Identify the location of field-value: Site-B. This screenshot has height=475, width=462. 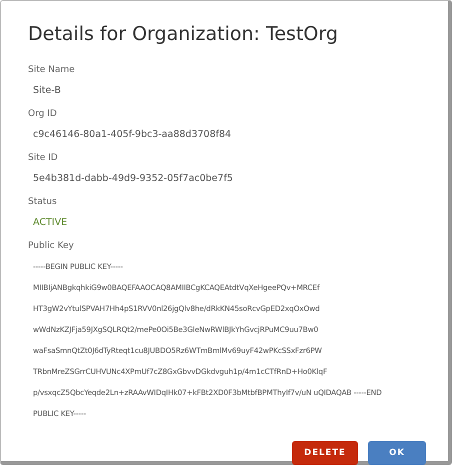
(47, 91).